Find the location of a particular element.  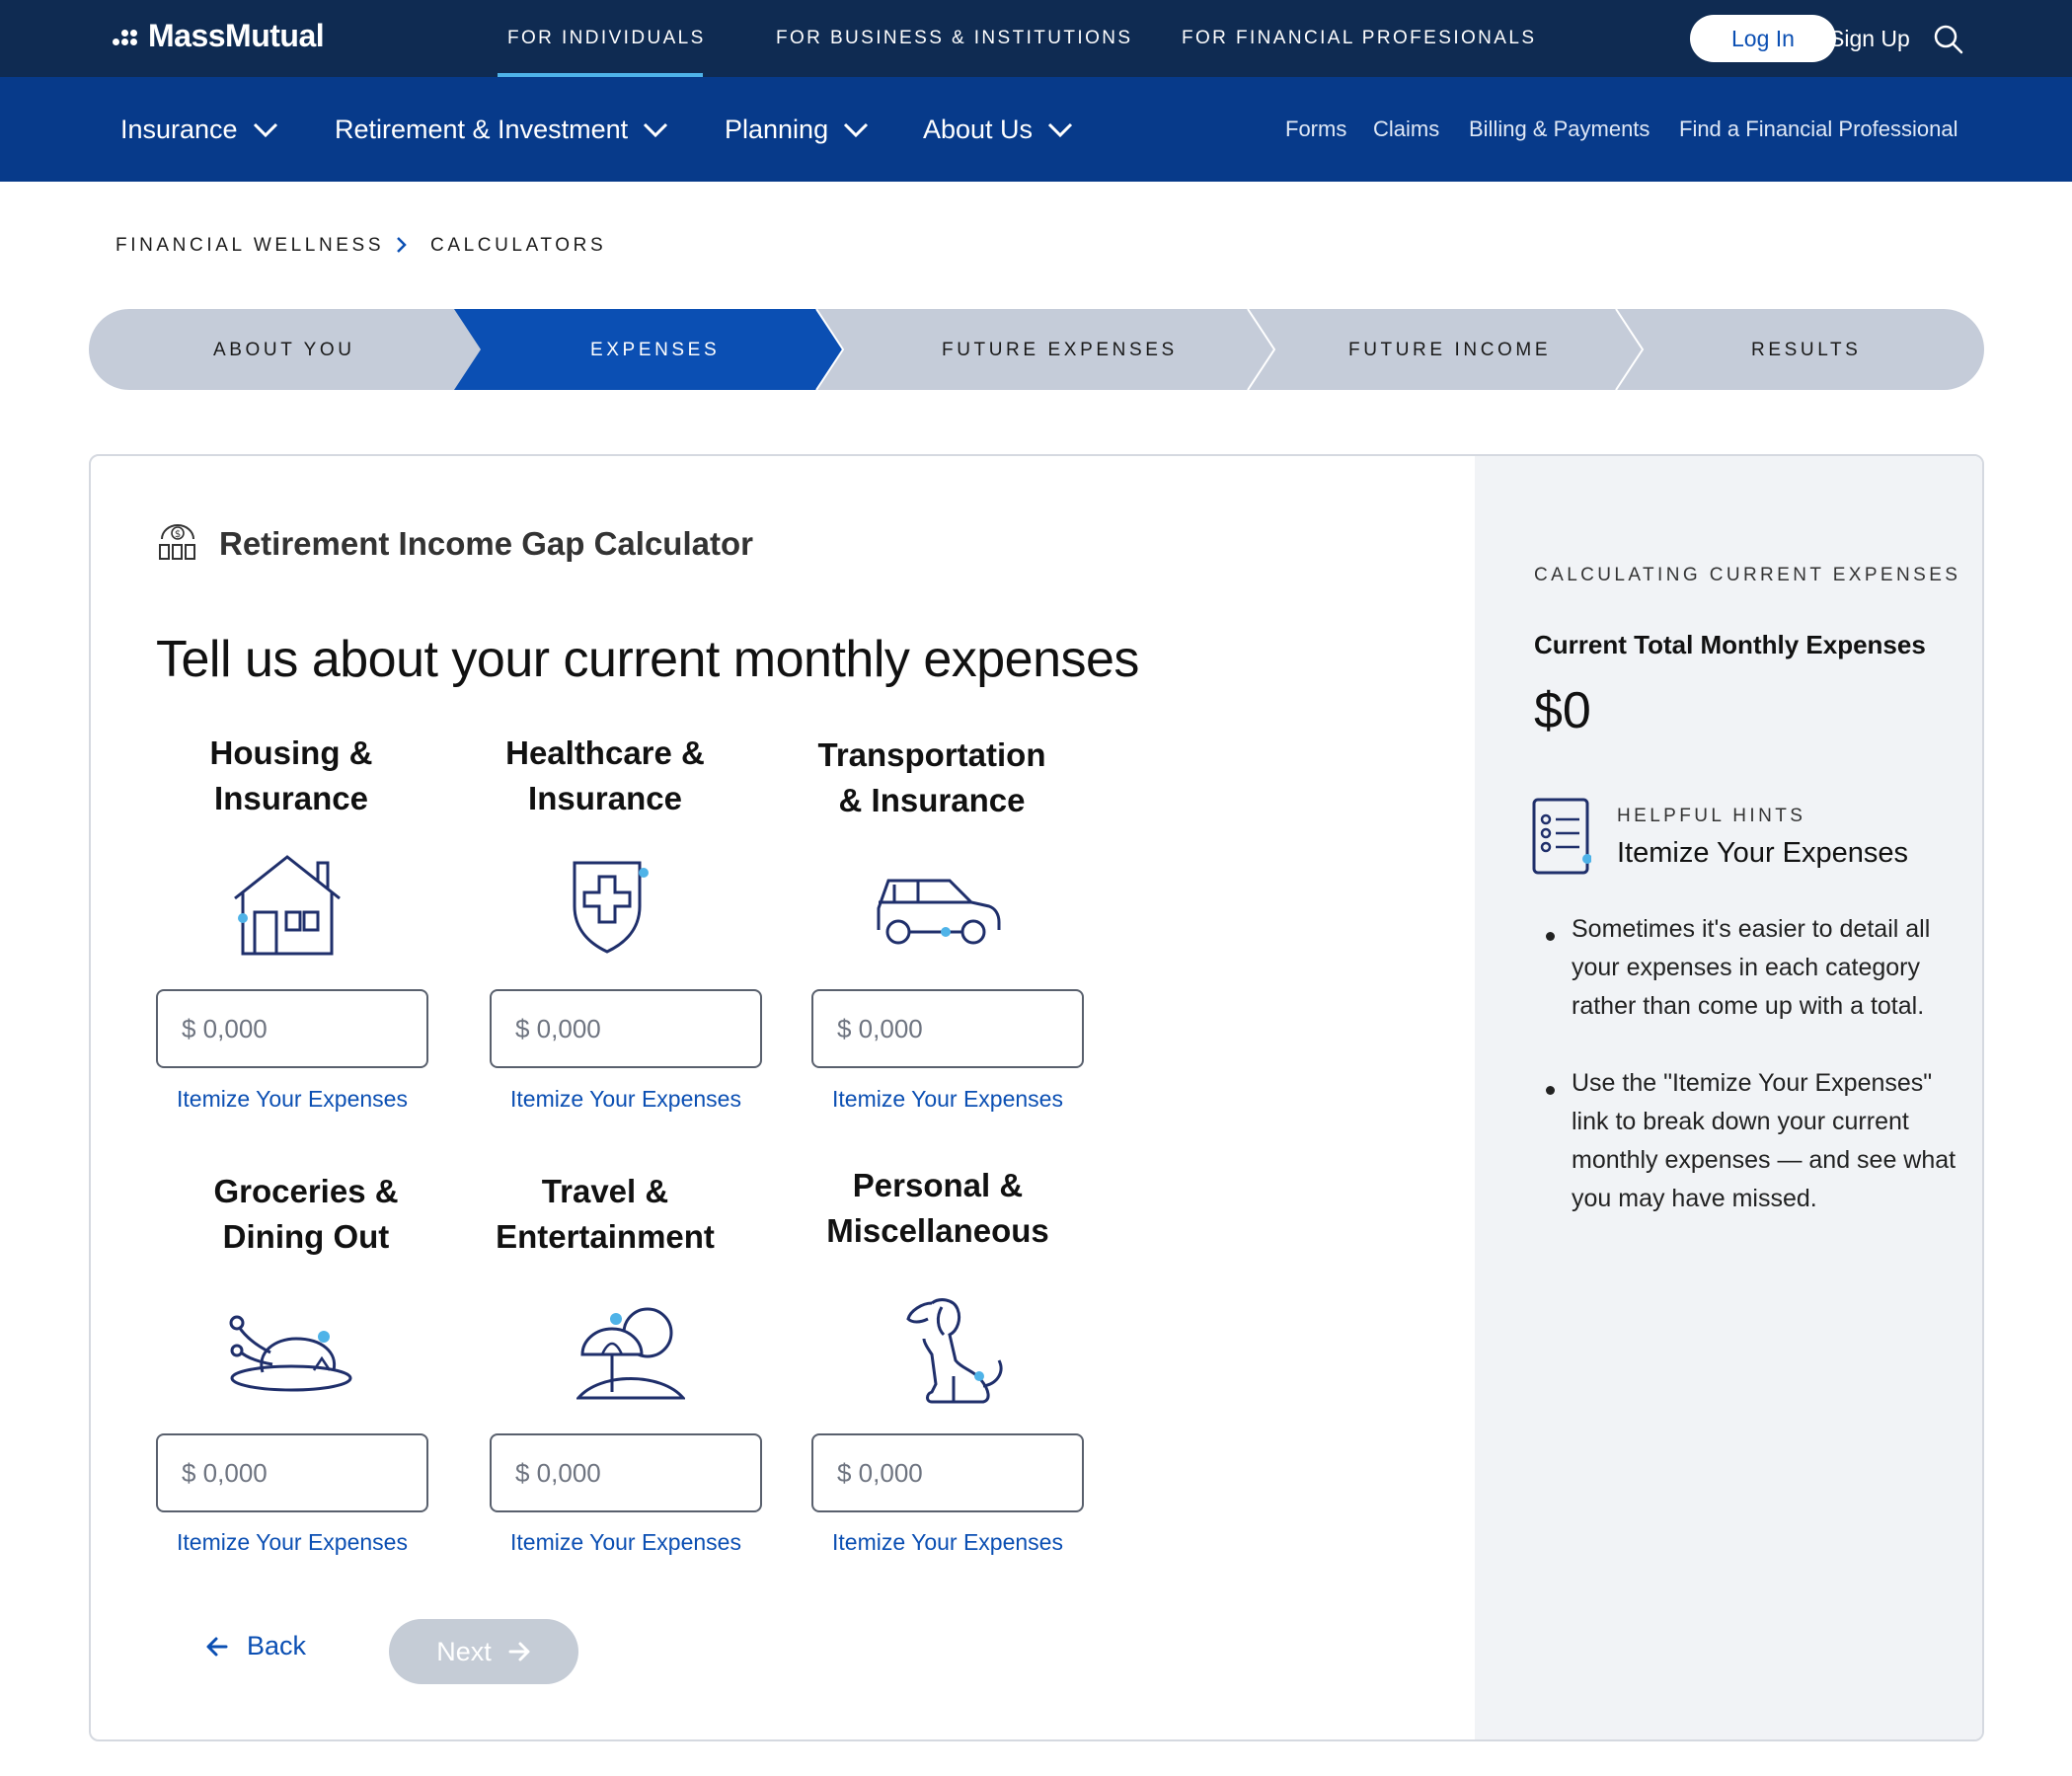

logo-text: MassMutual is located at coordinates (236, 36).